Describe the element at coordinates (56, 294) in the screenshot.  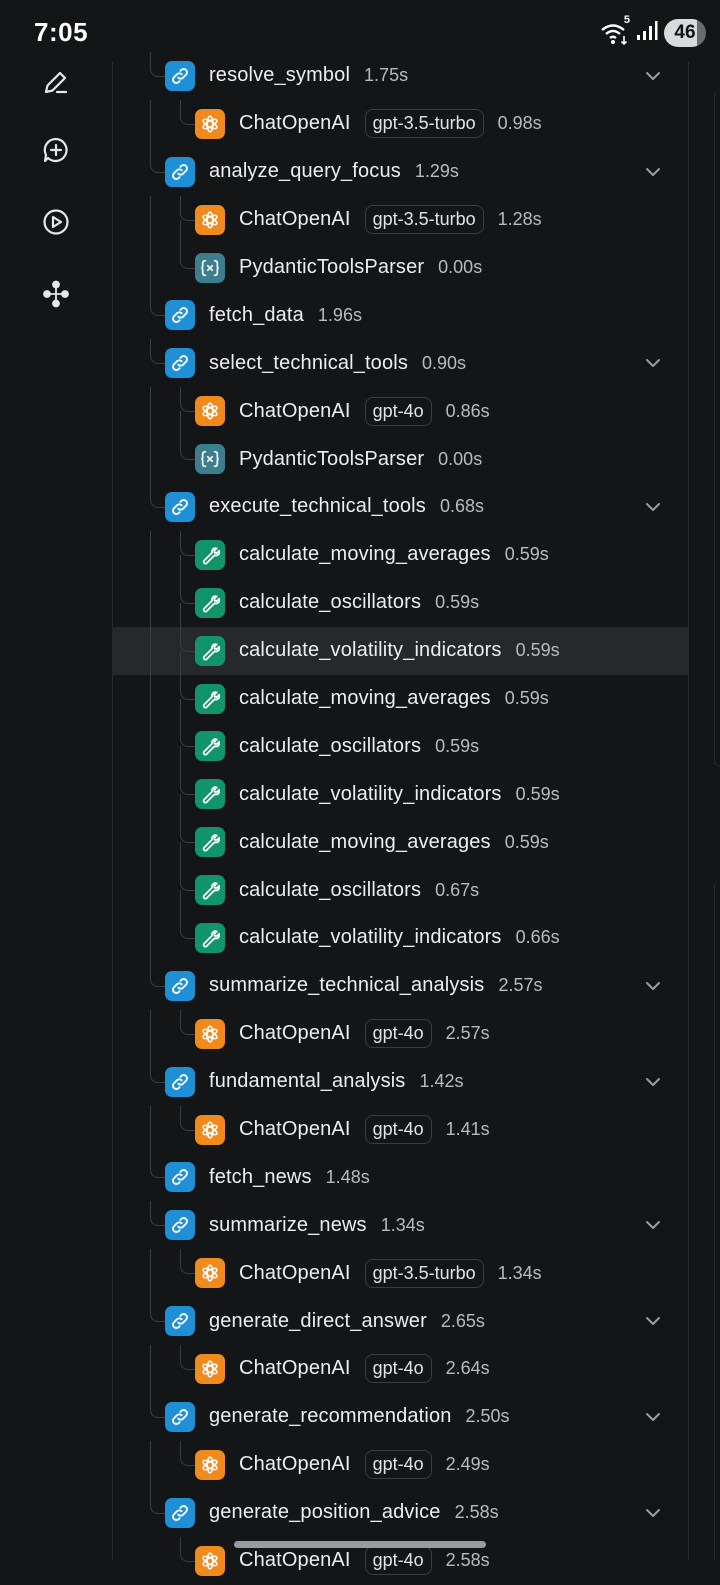
I see `graph-icon` at that location.